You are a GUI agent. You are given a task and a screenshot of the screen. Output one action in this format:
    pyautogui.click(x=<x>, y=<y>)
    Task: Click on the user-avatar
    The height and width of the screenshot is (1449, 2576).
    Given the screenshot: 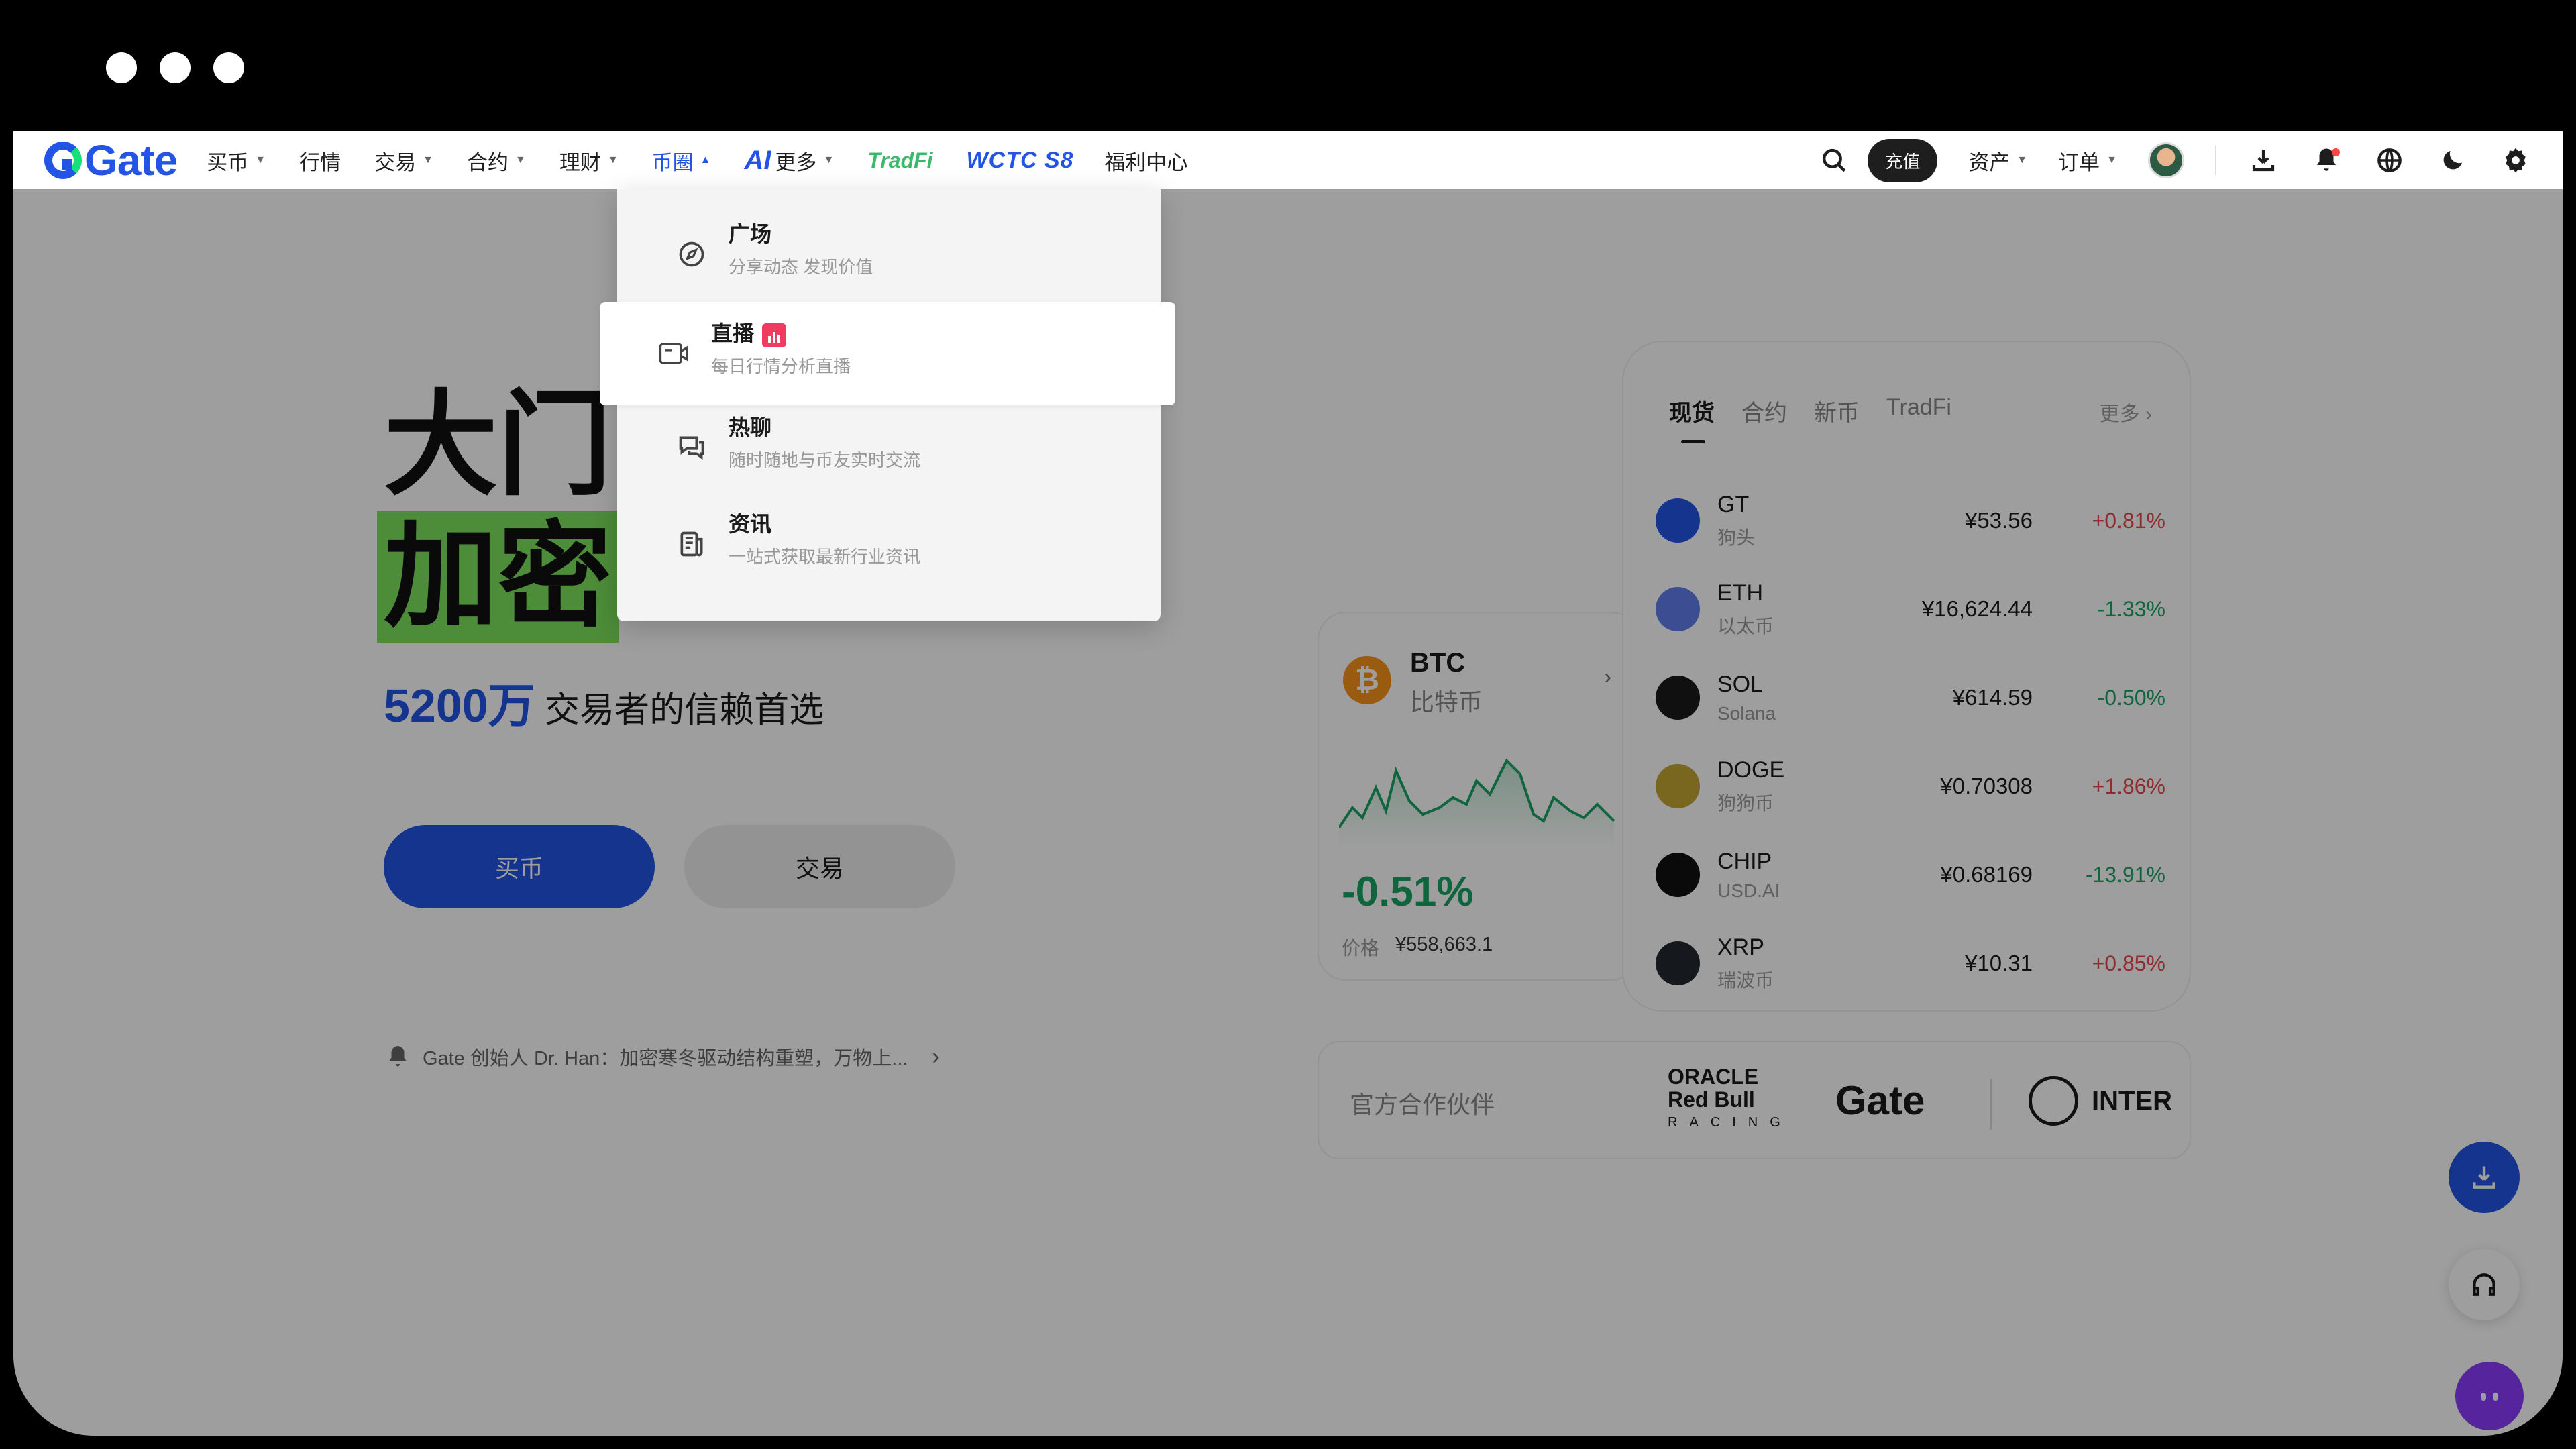 What is the action you would take?
    pyautogui.click(x=2166, y=160)
    